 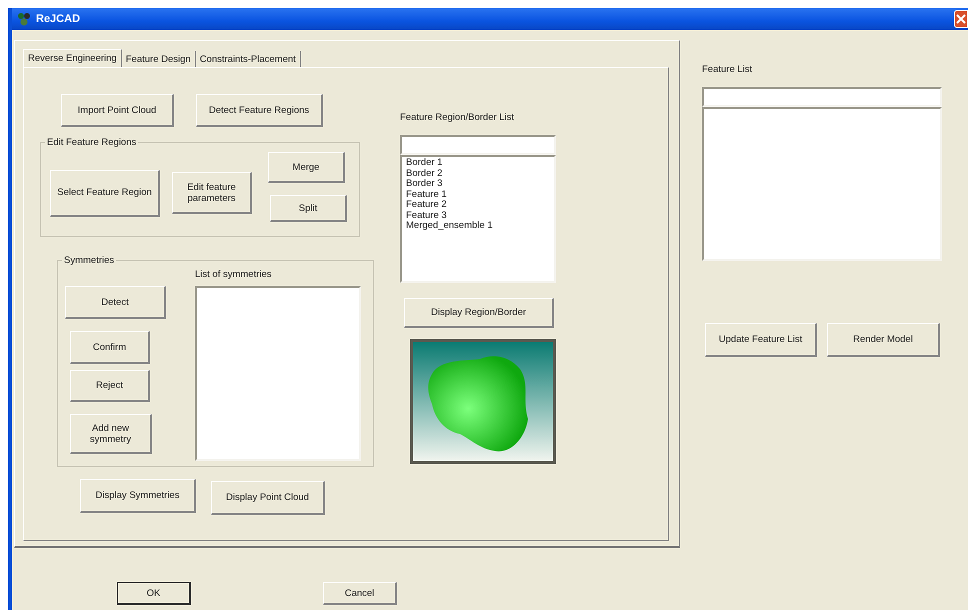 I want to click on feature-listbox, so click(x=822, y=184).